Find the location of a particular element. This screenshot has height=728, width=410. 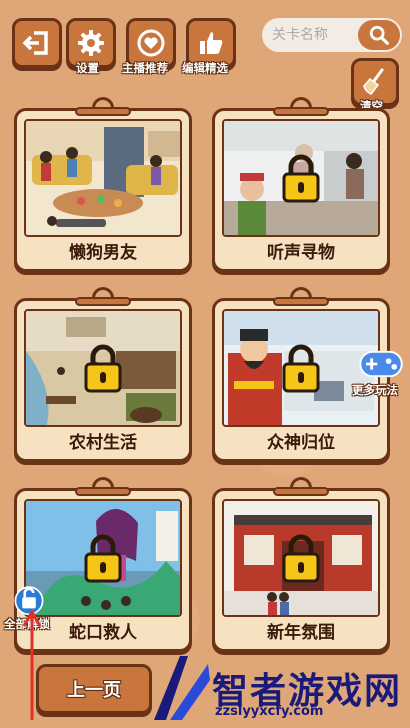

settings-label: 设置 is located at coordinates (87, 68).